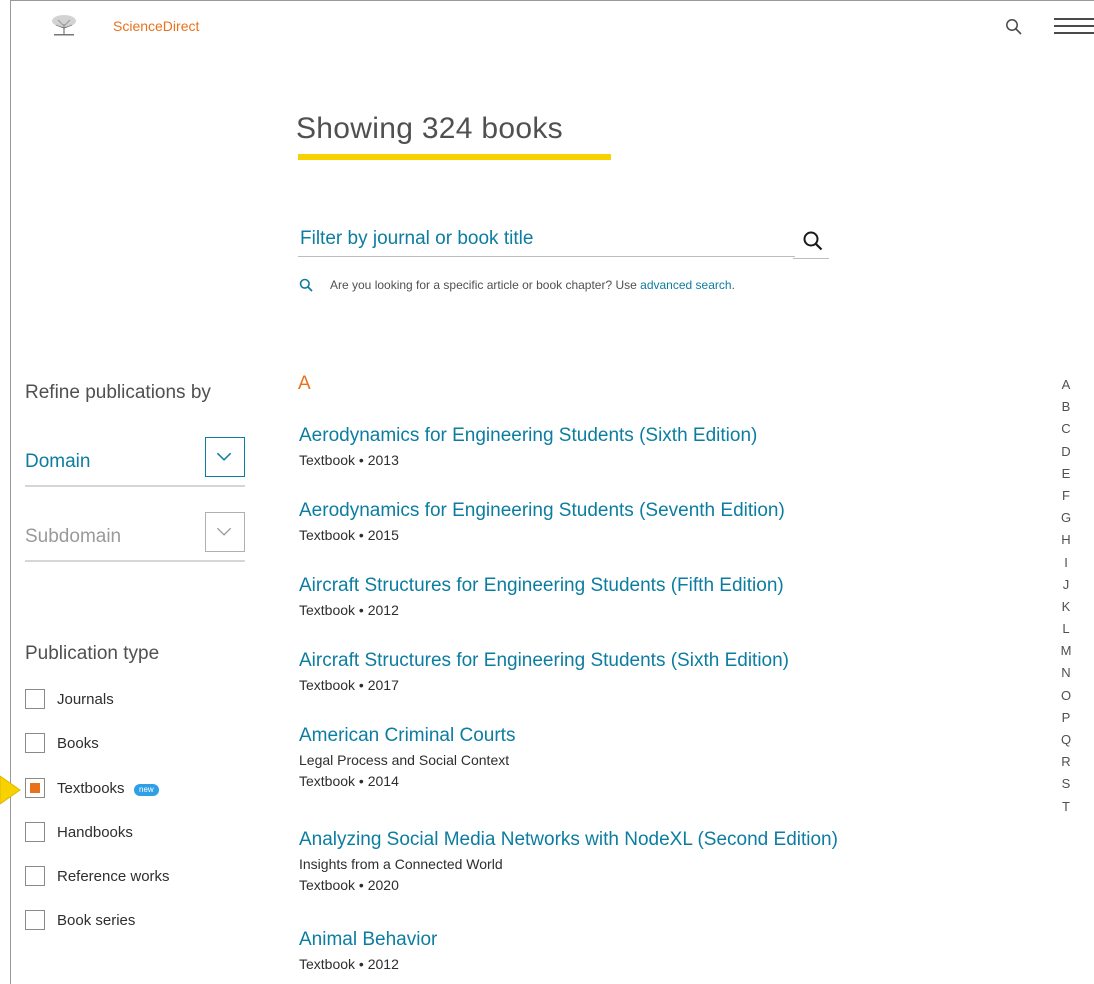 This screenshot has width=1094, height=984. I want to click on filter-search-icon, so click(813, 241).